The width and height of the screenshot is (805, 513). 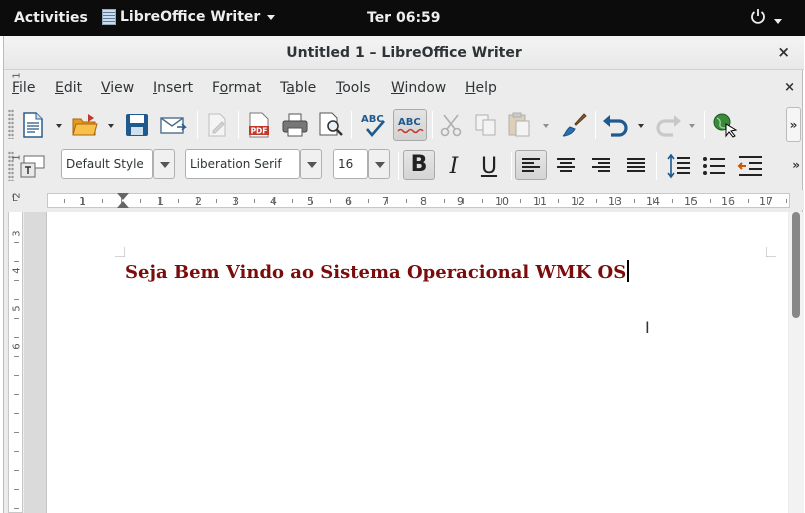 What do you see at coordinates (311, 164) in the screenshot?
I see `font-name-dropdown-arrow` at bounding box center [311, 164].